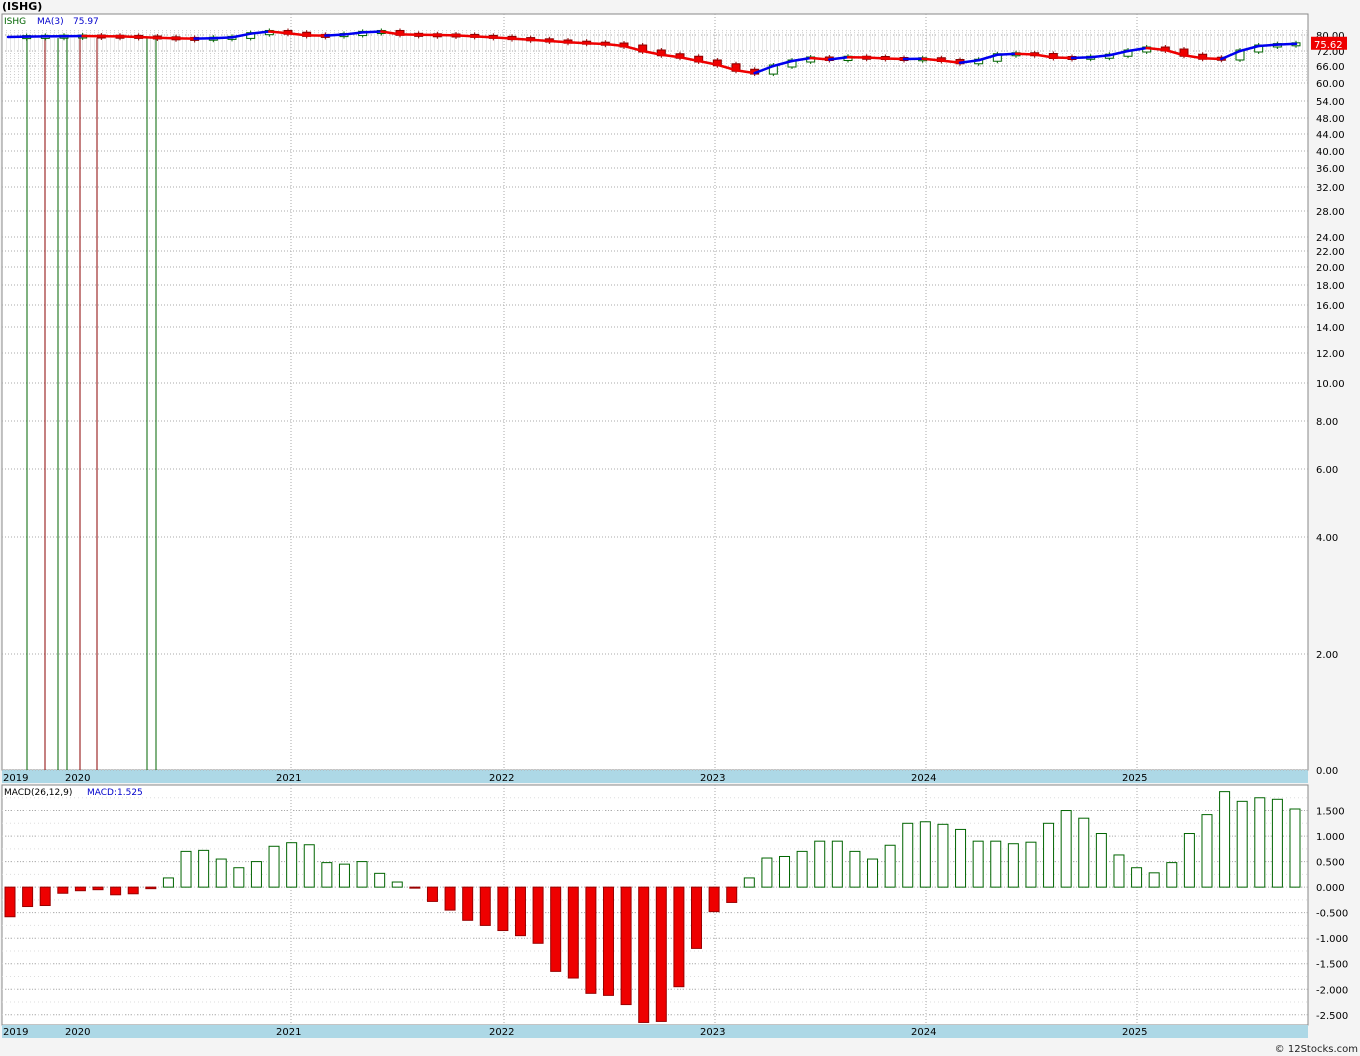 The image size is (1360, 1056). What do you see at coordinates (1330, 888) in the screenshot?
I see `macd-y-tick-label: 0.000` at bounding box center [1330, 888].